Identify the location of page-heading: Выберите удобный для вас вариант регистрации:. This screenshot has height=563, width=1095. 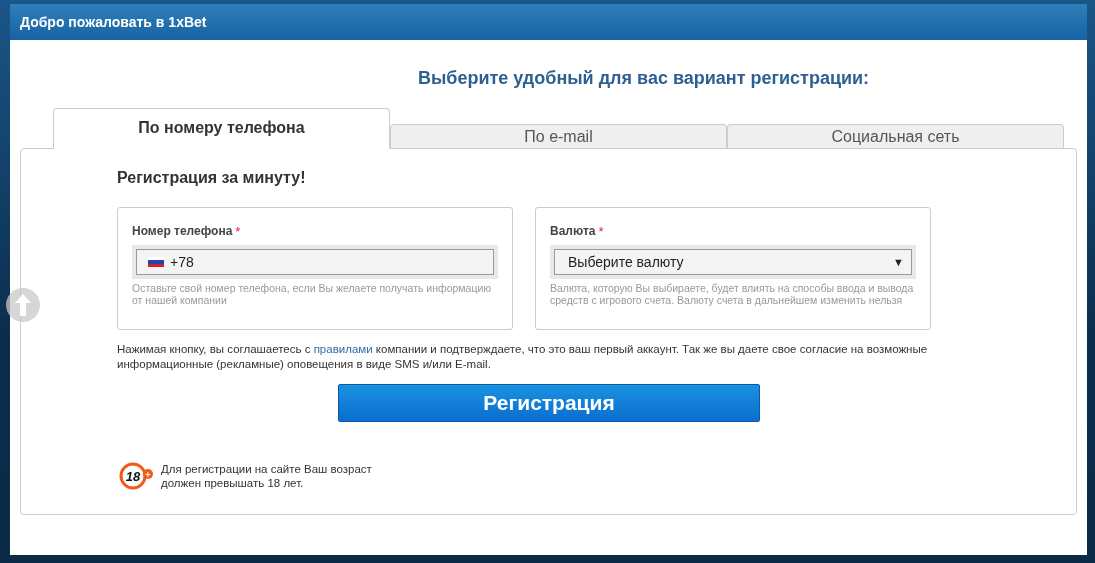
(643, 78).